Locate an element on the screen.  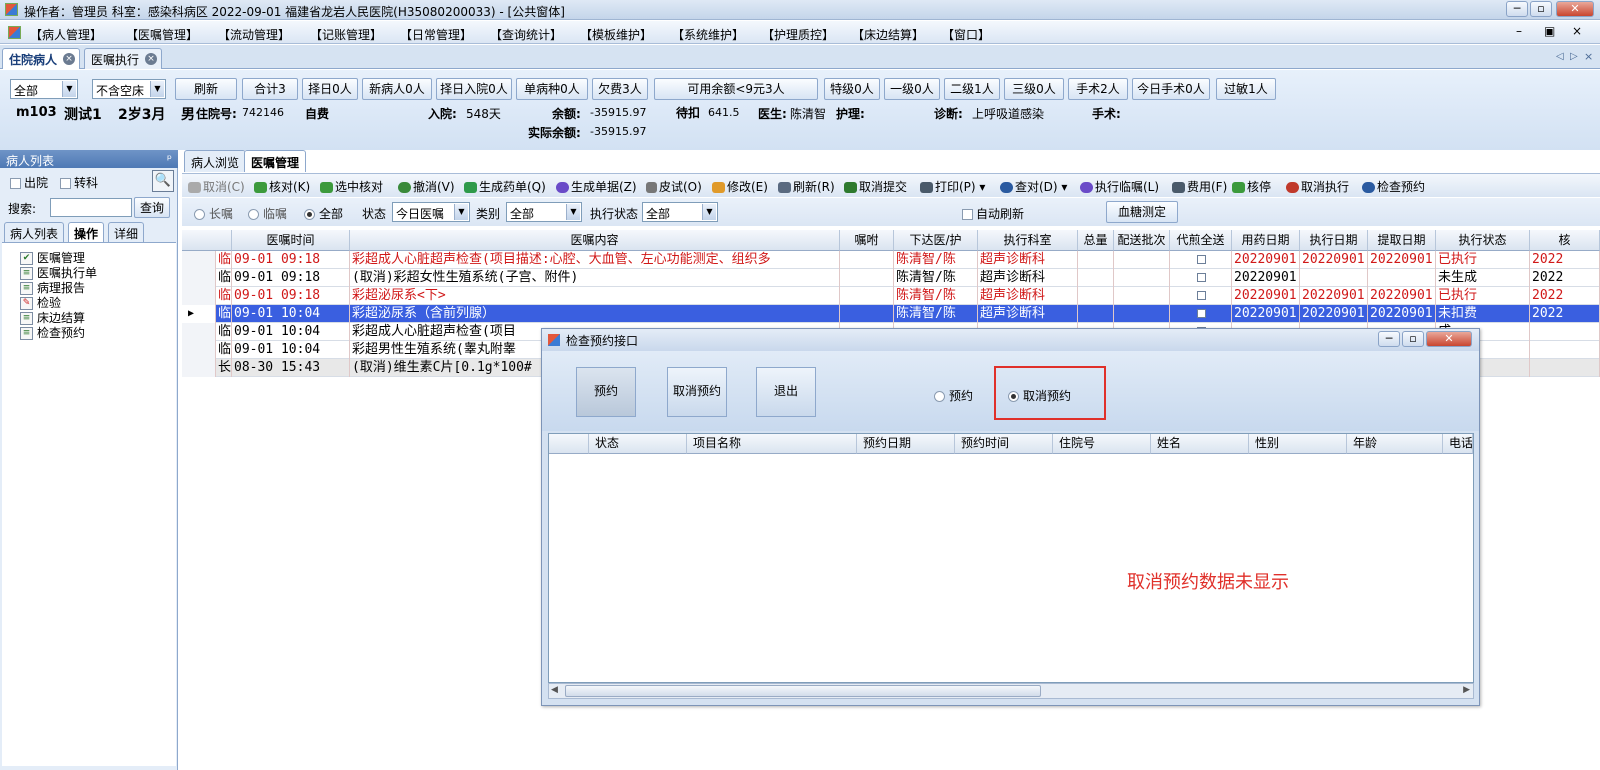
col-instruction: 嘱咐 is located at coordinates (867, 240).